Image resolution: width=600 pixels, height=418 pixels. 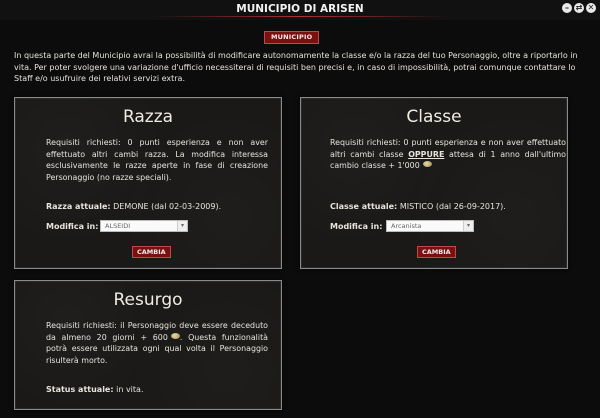 What do you see at coordinates (426, 154) in the screenshot?
I see `classe-req-oppure: OPPURE` at bounding box center [426, 154].